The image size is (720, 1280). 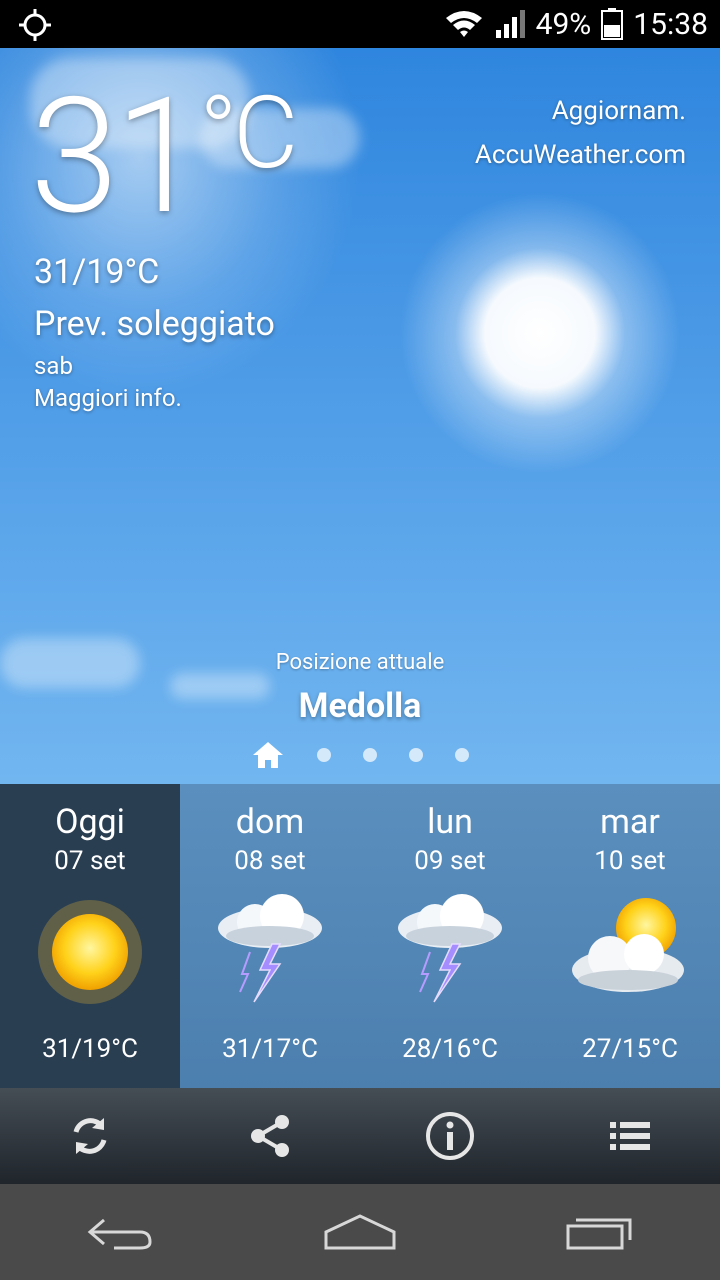 What do you see at coordinates (580, 155) in the screenshot?
I see `source-link: AccuWeather.com` at bounding box center [580, 155].